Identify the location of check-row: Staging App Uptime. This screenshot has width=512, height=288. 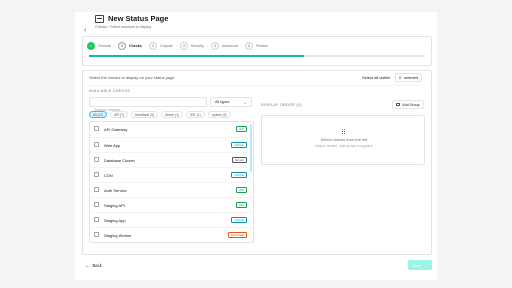
(171, 219).